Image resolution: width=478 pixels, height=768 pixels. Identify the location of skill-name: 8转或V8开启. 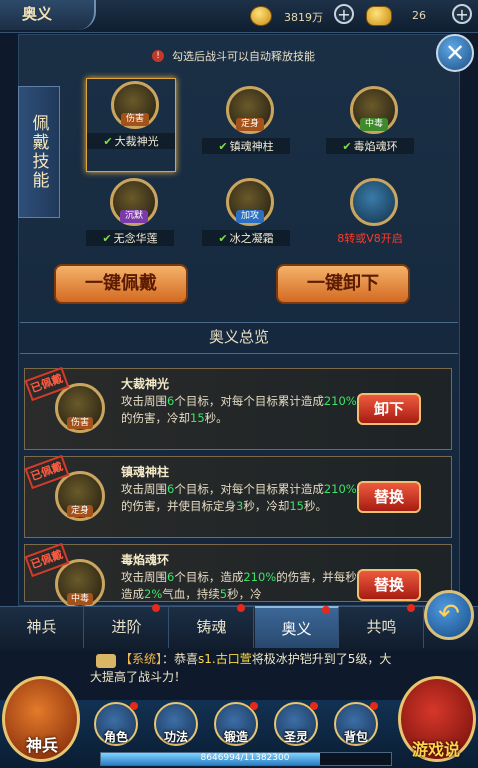
(370, 238).